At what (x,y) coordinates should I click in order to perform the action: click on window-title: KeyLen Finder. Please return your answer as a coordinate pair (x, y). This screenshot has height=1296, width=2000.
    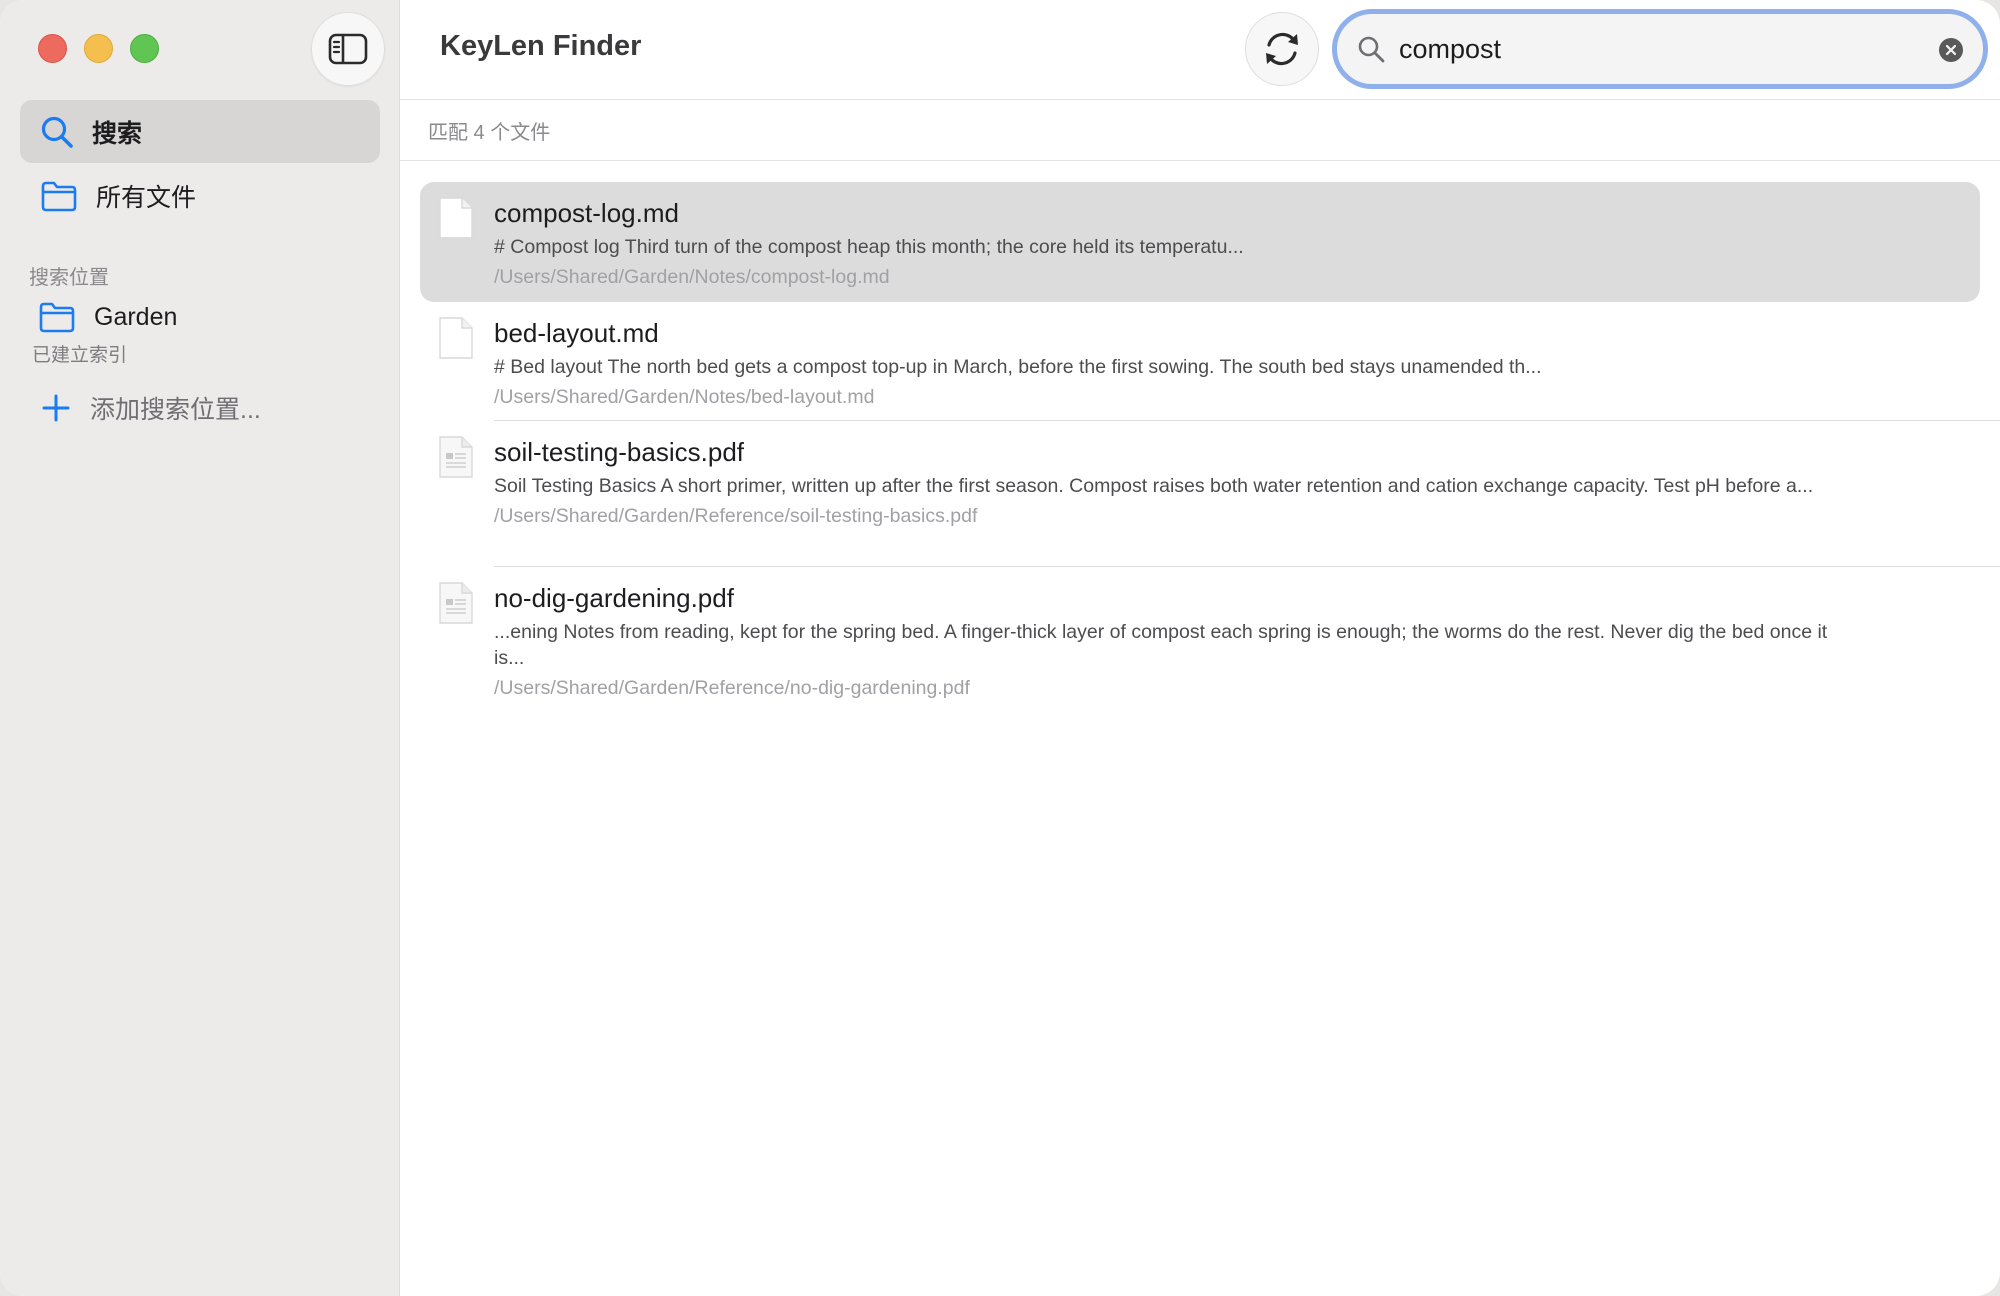
    Looking at the image, I should click on (541, 46).